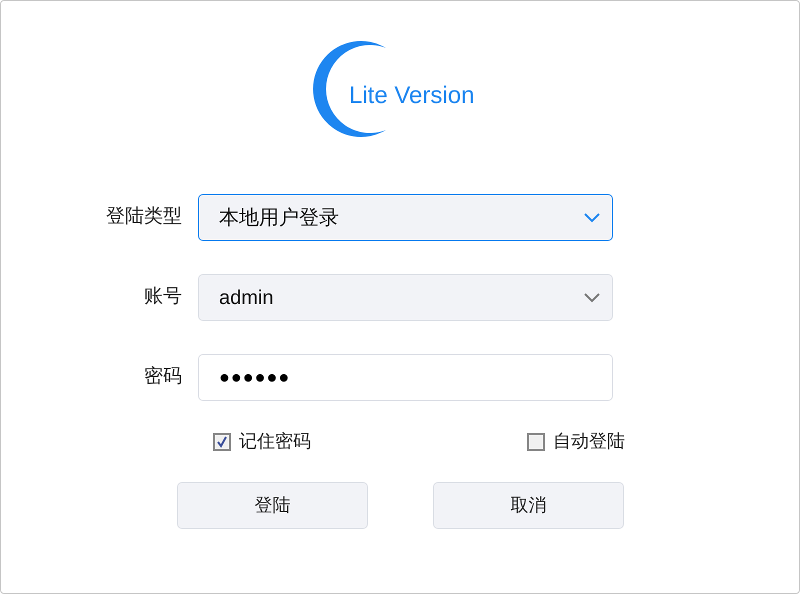 This screenshot has width=800, height=594. Describe the element at coordinates (144, 217) in the screenshot. I see `field-label: 登陆类型` at that location.